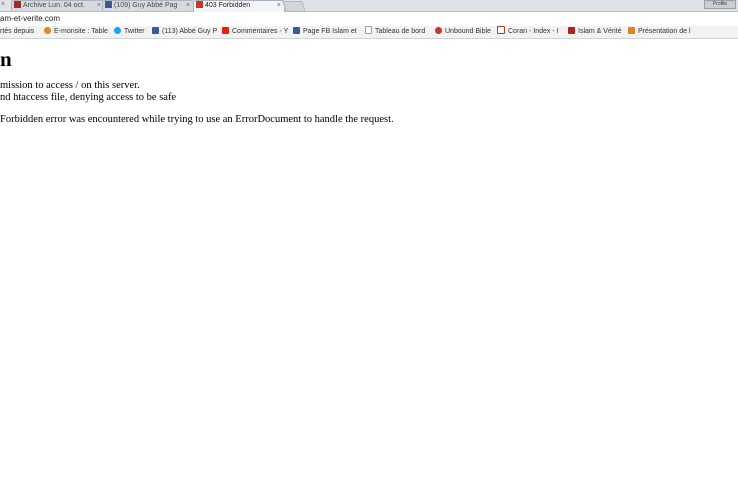 This screenshot has width=738, height=492. What do you see at coordinates (6, 59) in the screenshot?
I see `page-title: n` at bounding box center [6, 59].